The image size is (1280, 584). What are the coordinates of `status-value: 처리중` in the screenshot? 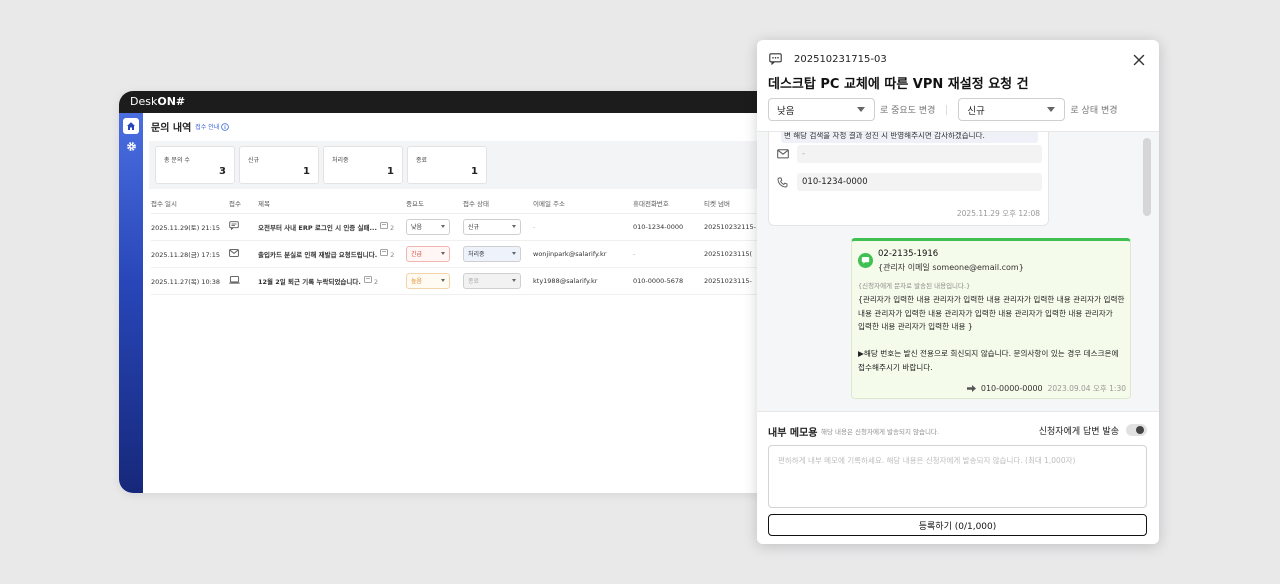 It's located at (476, 254).